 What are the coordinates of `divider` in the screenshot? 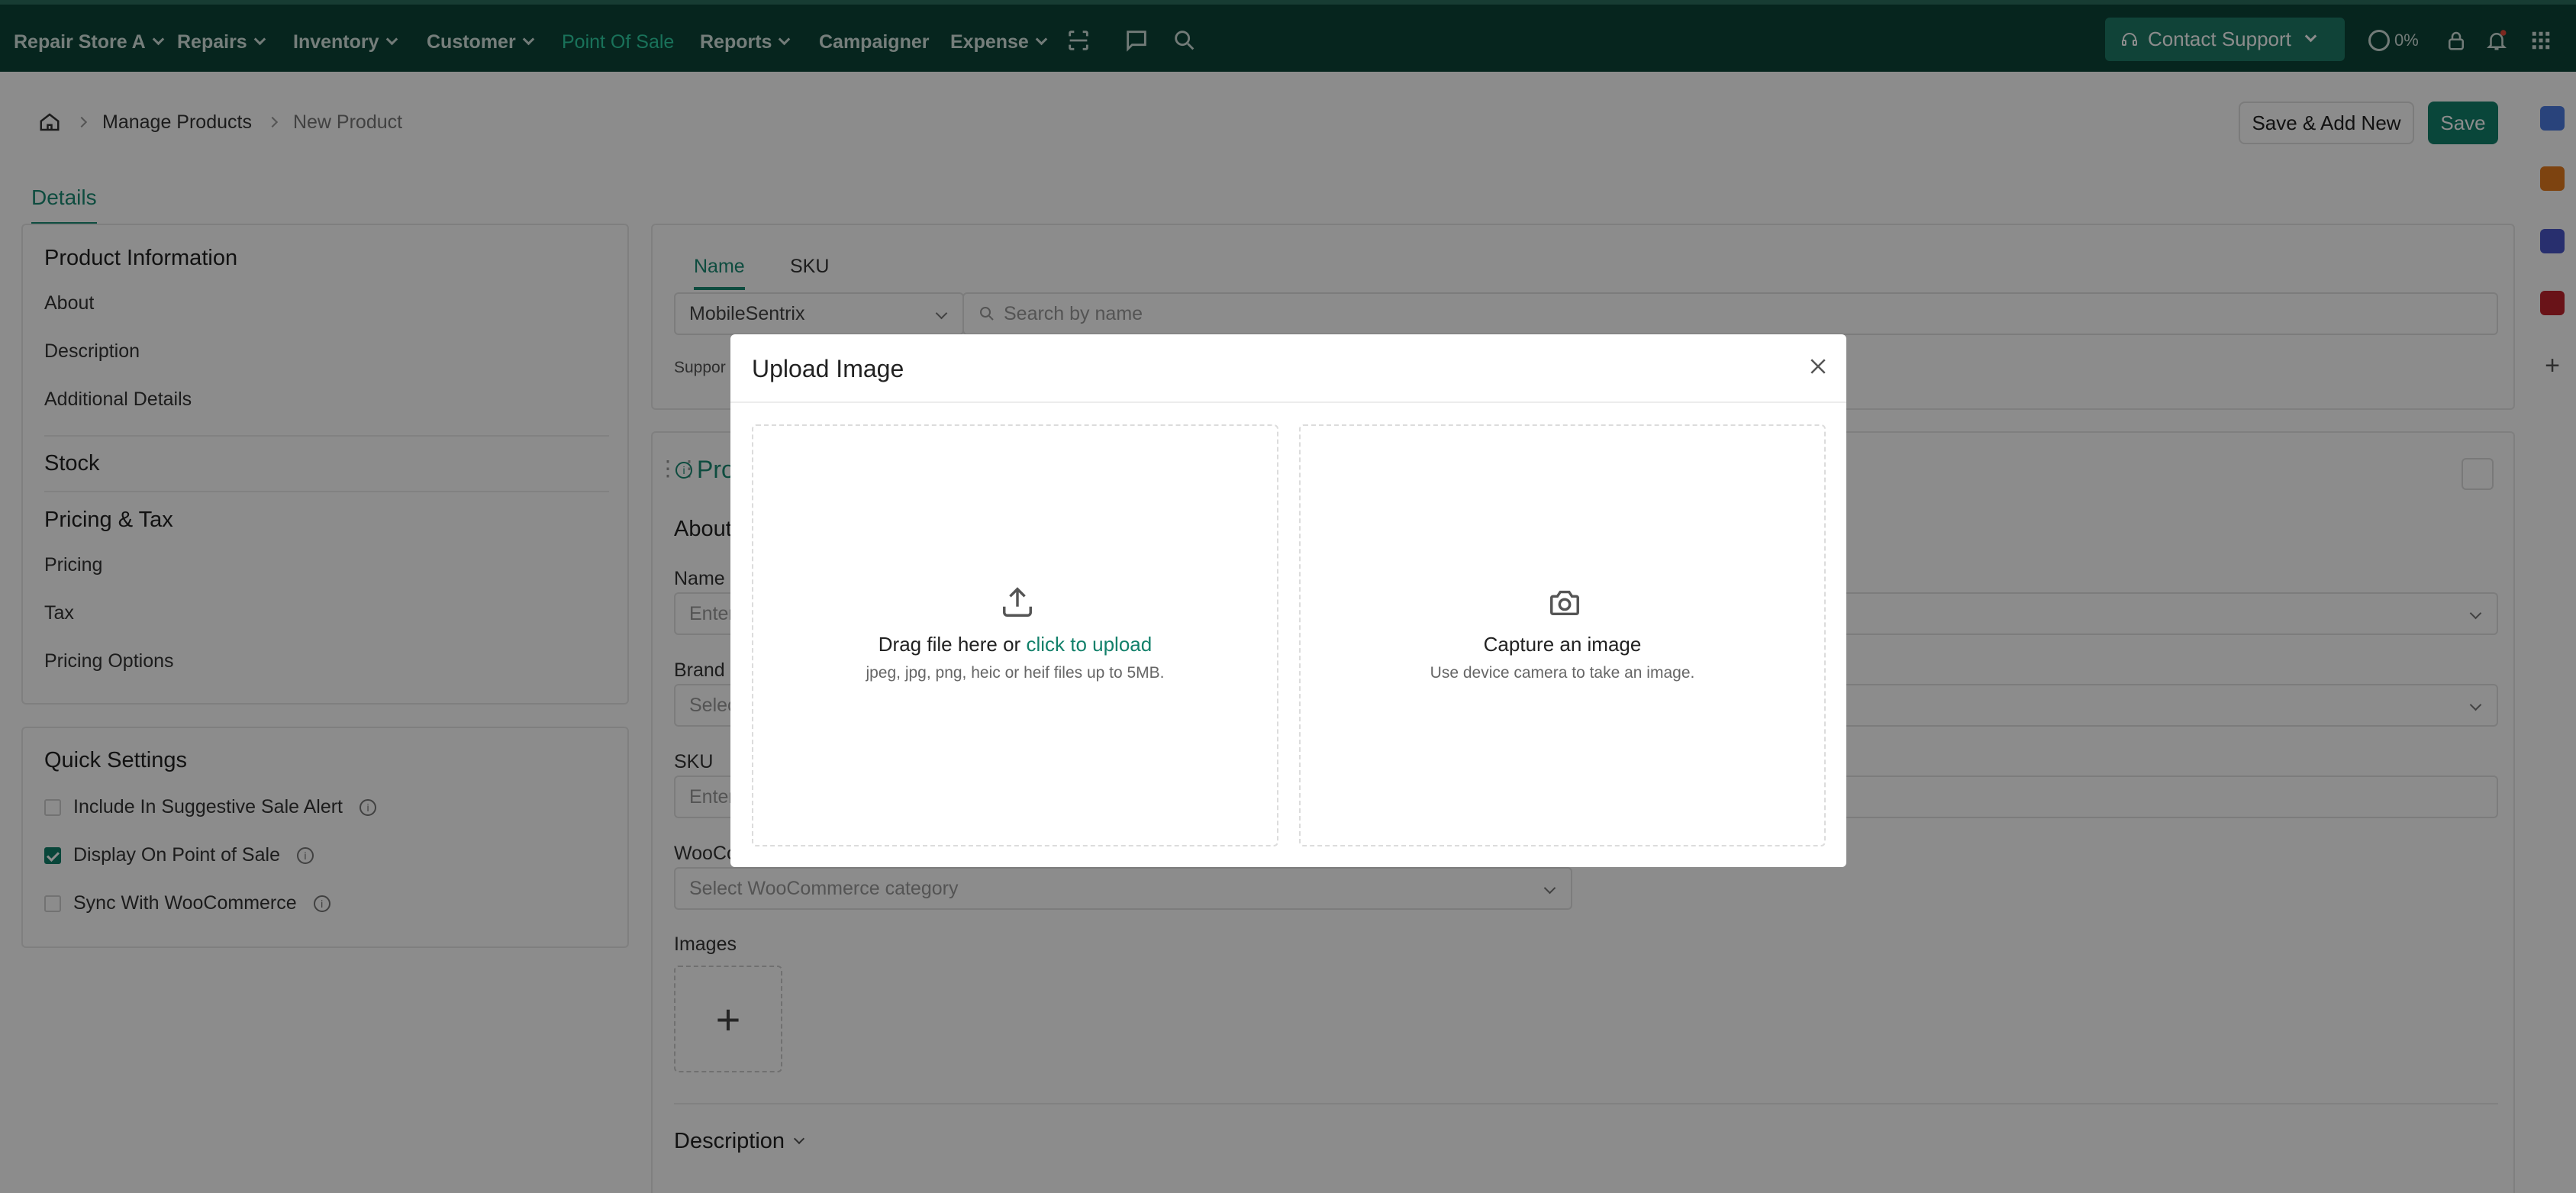 It's located at (1288, 402).